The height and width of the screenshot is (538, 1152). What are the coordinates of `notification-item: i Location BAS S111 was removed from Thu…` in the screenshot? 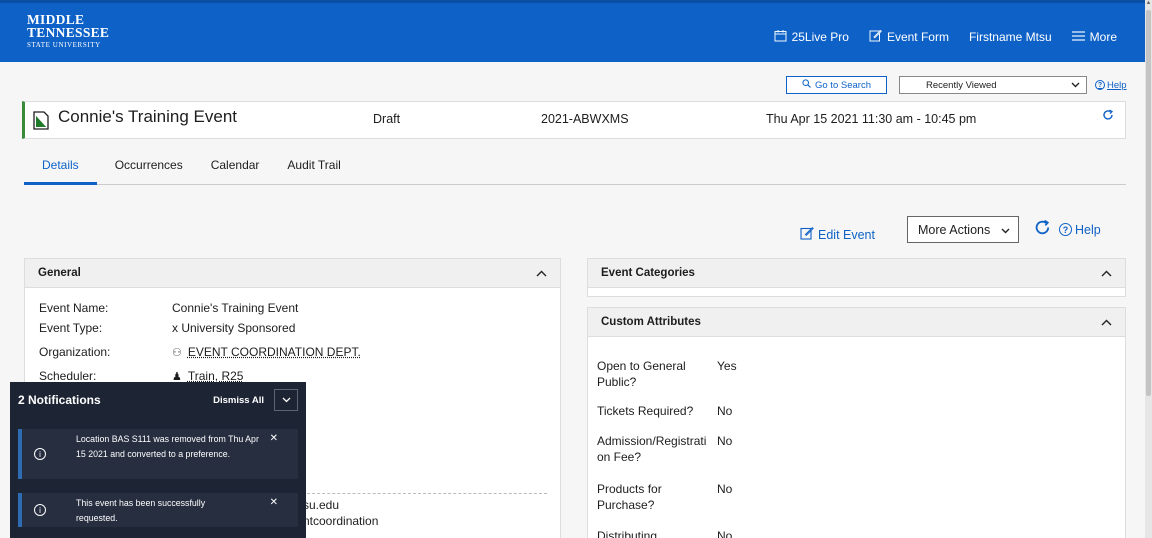 It's located at (158, 454).